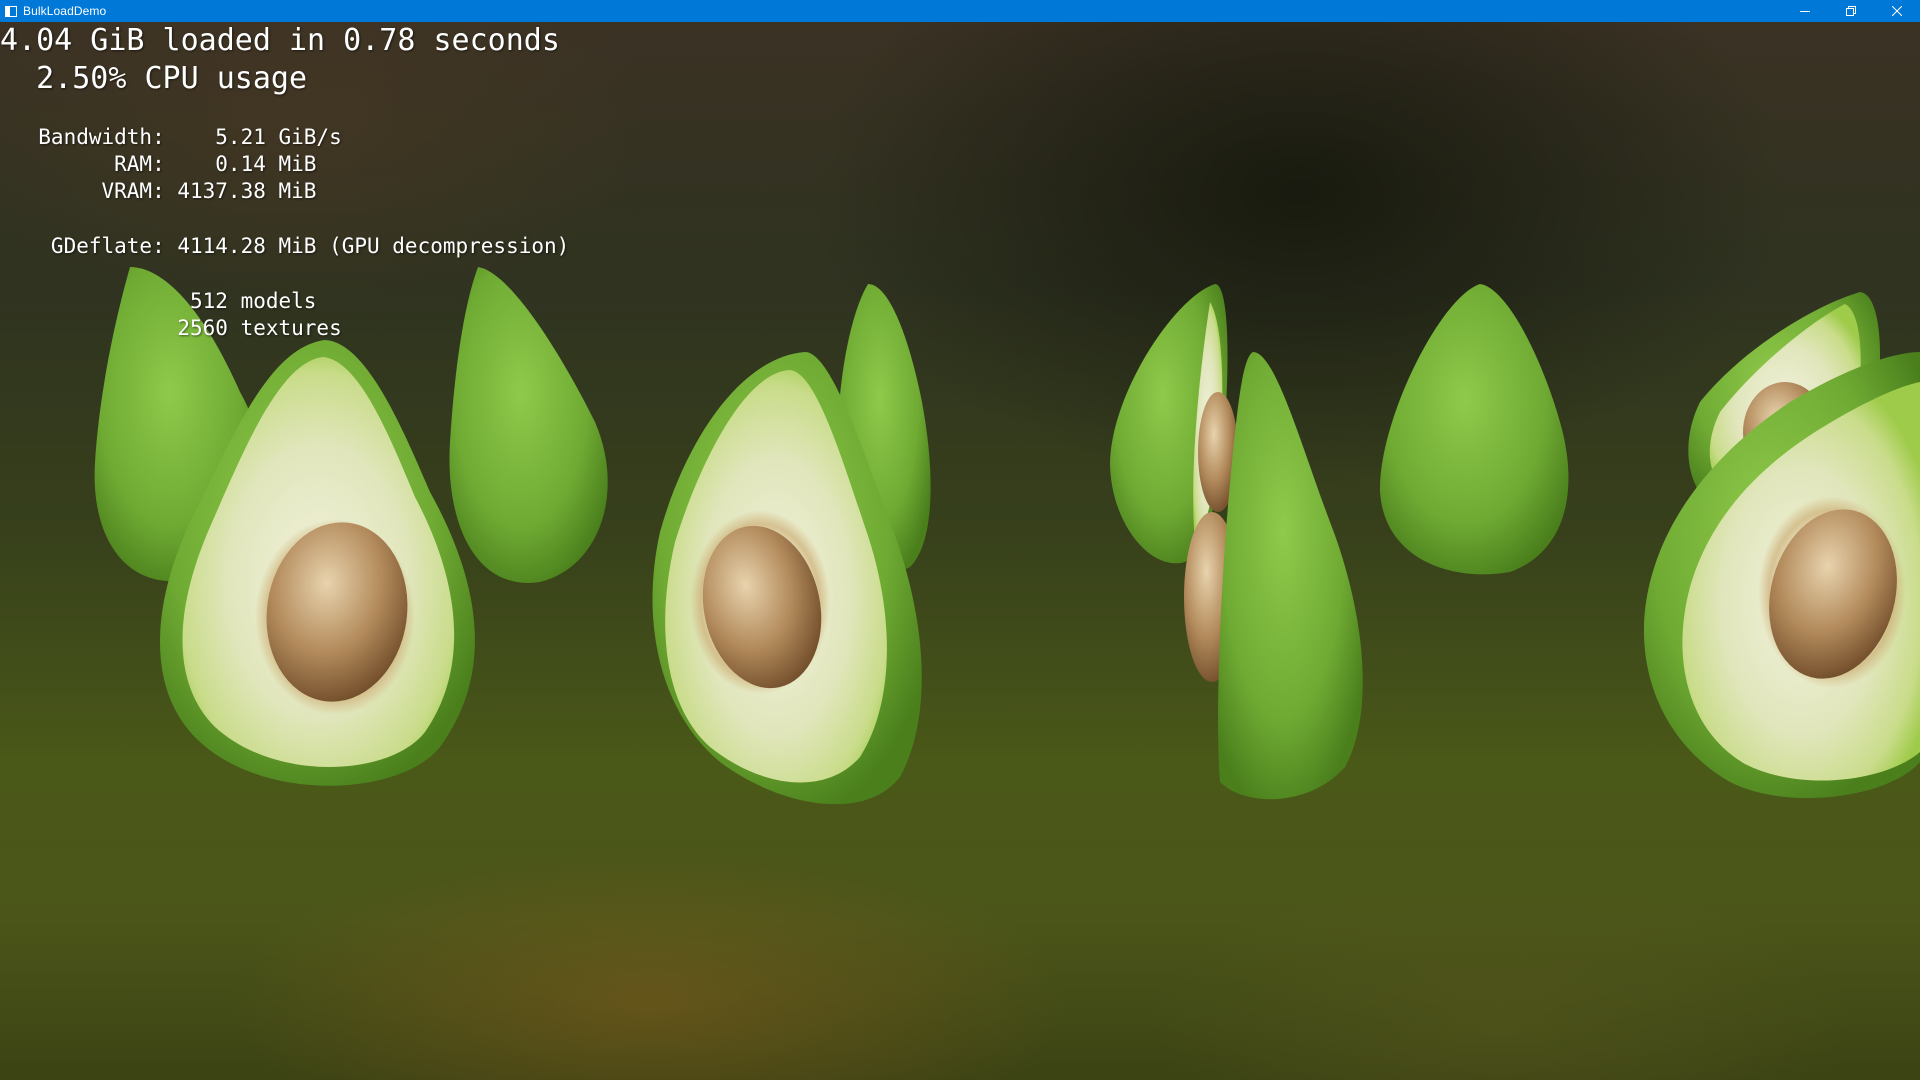 The image size is (1920, 1080). I want to click on cpu-usage: 2.50% CPU usage, so click(154, 78).